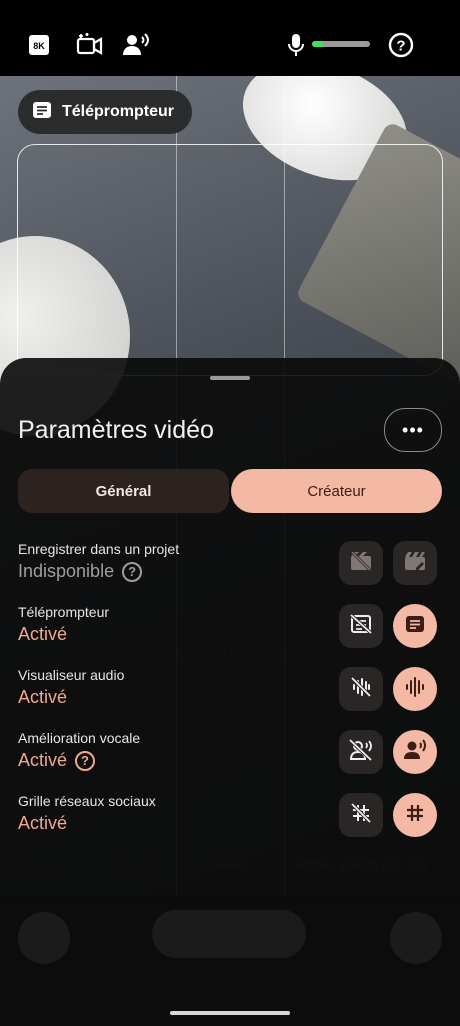 Image resolution: width=460 pixels, height=1026 pixels. I want to click on voice-enhance-on-button, so click(415, 752).